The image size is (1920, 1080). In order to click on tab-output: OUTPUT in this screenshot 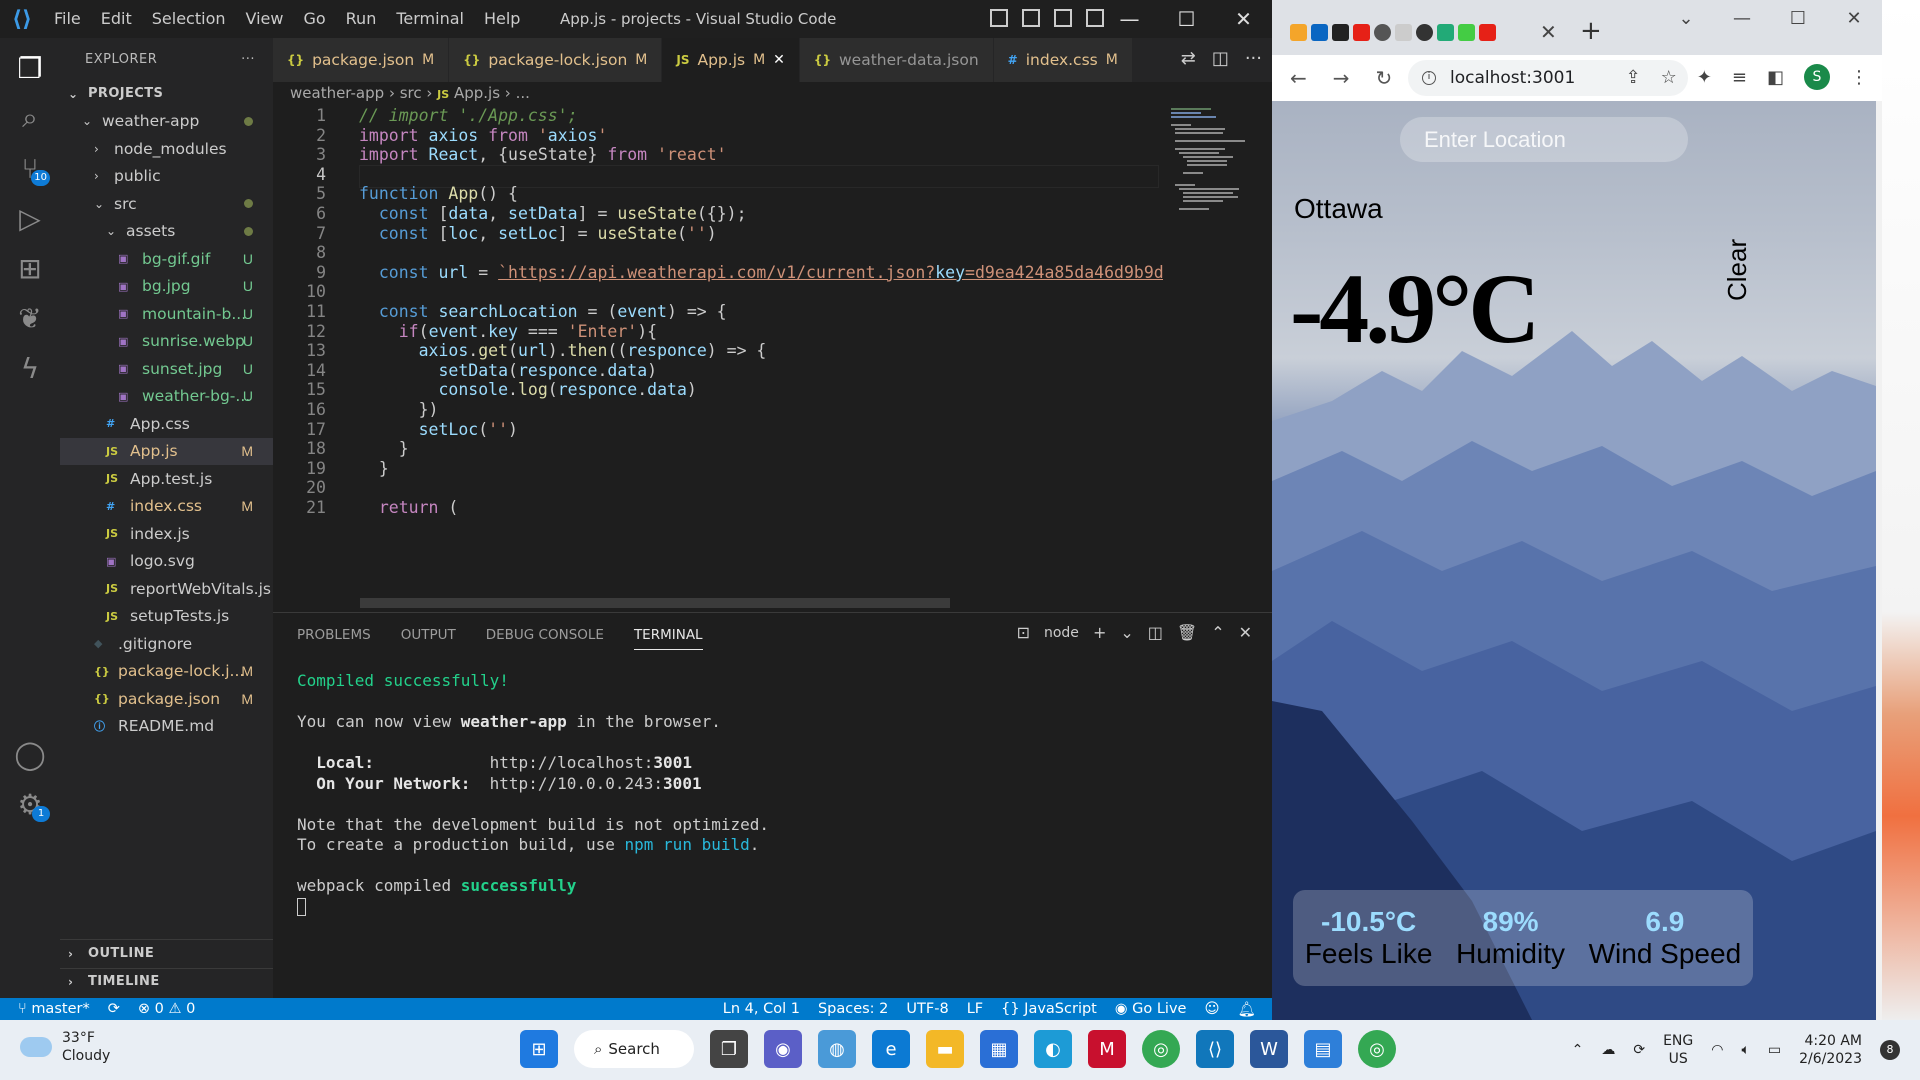, I will do `click(428, 638)`.